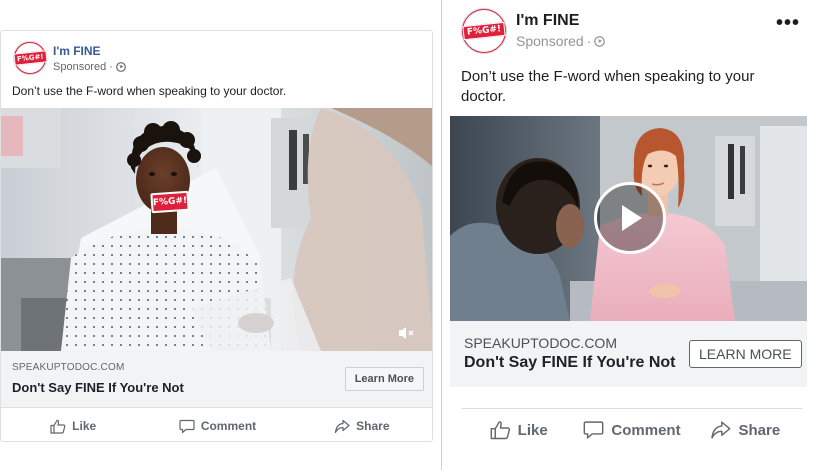  I want to click on learn-more-button: LEARN MORE, so click(745, 354).